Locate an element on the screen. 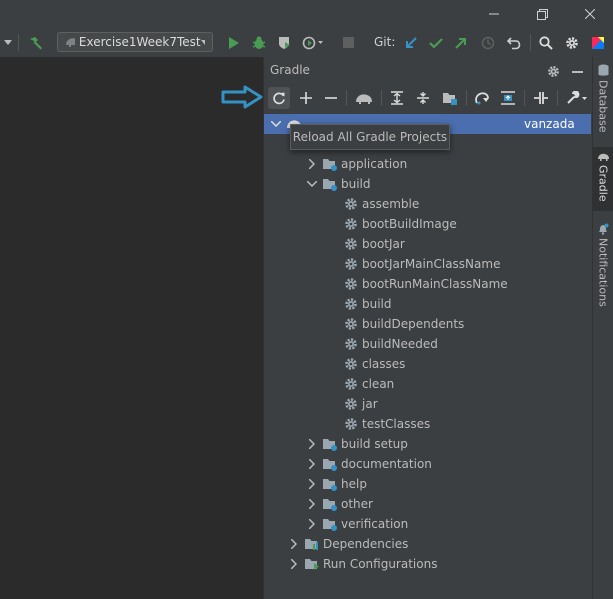 Image resolution: width=613 pixels, height=599 pixels. tree-group-verification: verification is located at coordinates (427, 524).